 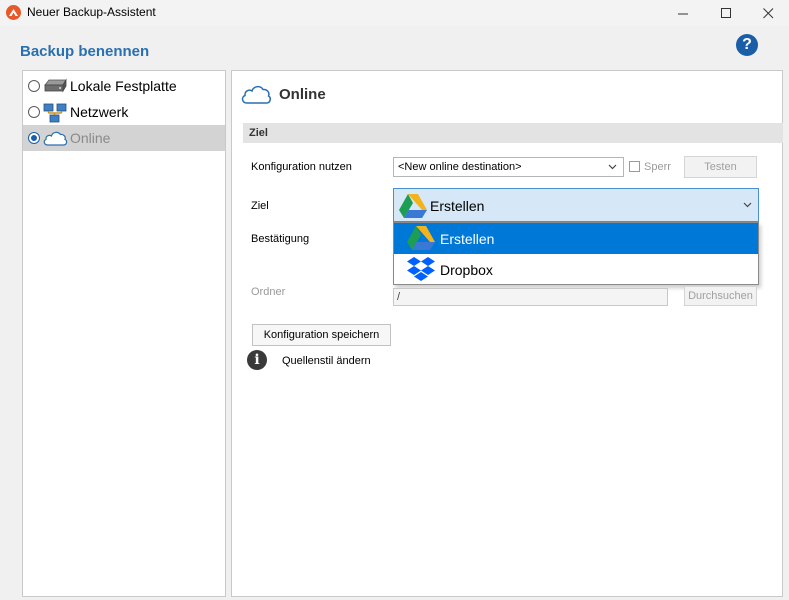 I want to click on ziel-dropdown-list: Erstellen Dropbox, so click(x=576, y=253).